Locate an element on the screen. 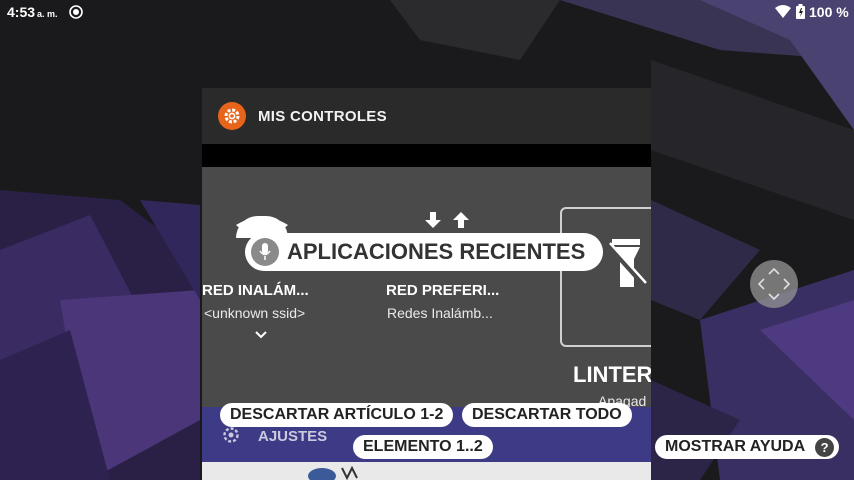  show-help-label: MOSTRAR AYUDA is located at coordinates (735, 446).